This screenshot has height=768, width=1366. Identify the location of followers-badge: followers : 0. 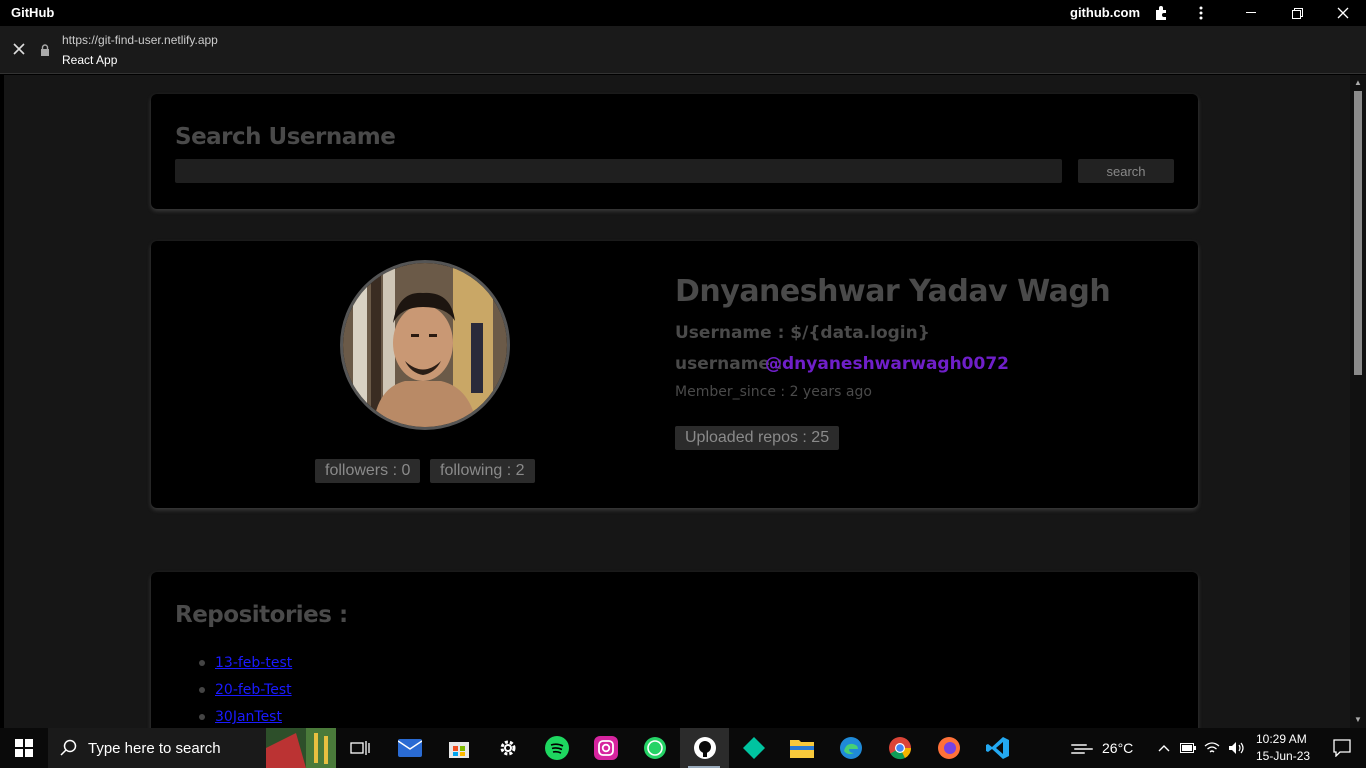
(368, 471).